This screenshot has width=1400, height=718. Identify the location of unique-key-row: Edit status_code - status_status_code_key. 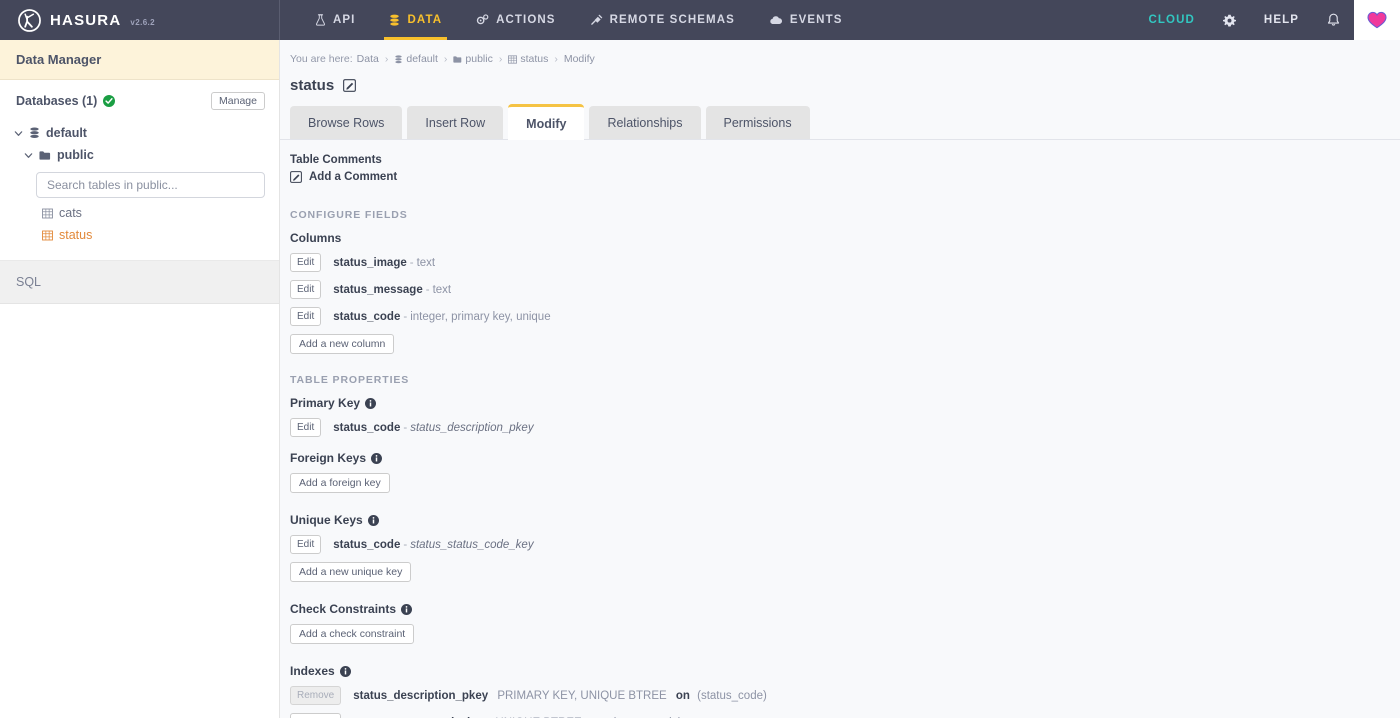
(845, 544).